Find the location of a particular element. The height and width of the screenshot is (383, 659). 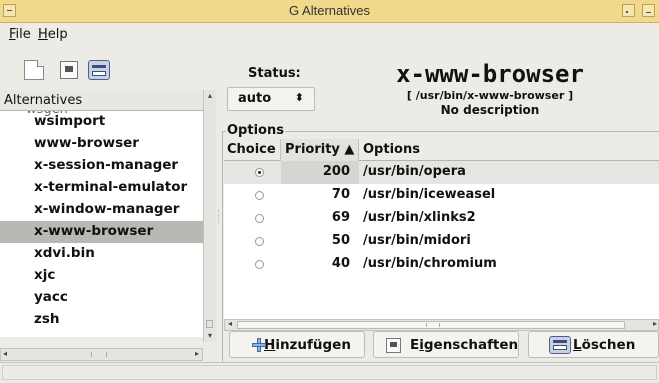

list-item: zsh is located at coordinates (101, 320).